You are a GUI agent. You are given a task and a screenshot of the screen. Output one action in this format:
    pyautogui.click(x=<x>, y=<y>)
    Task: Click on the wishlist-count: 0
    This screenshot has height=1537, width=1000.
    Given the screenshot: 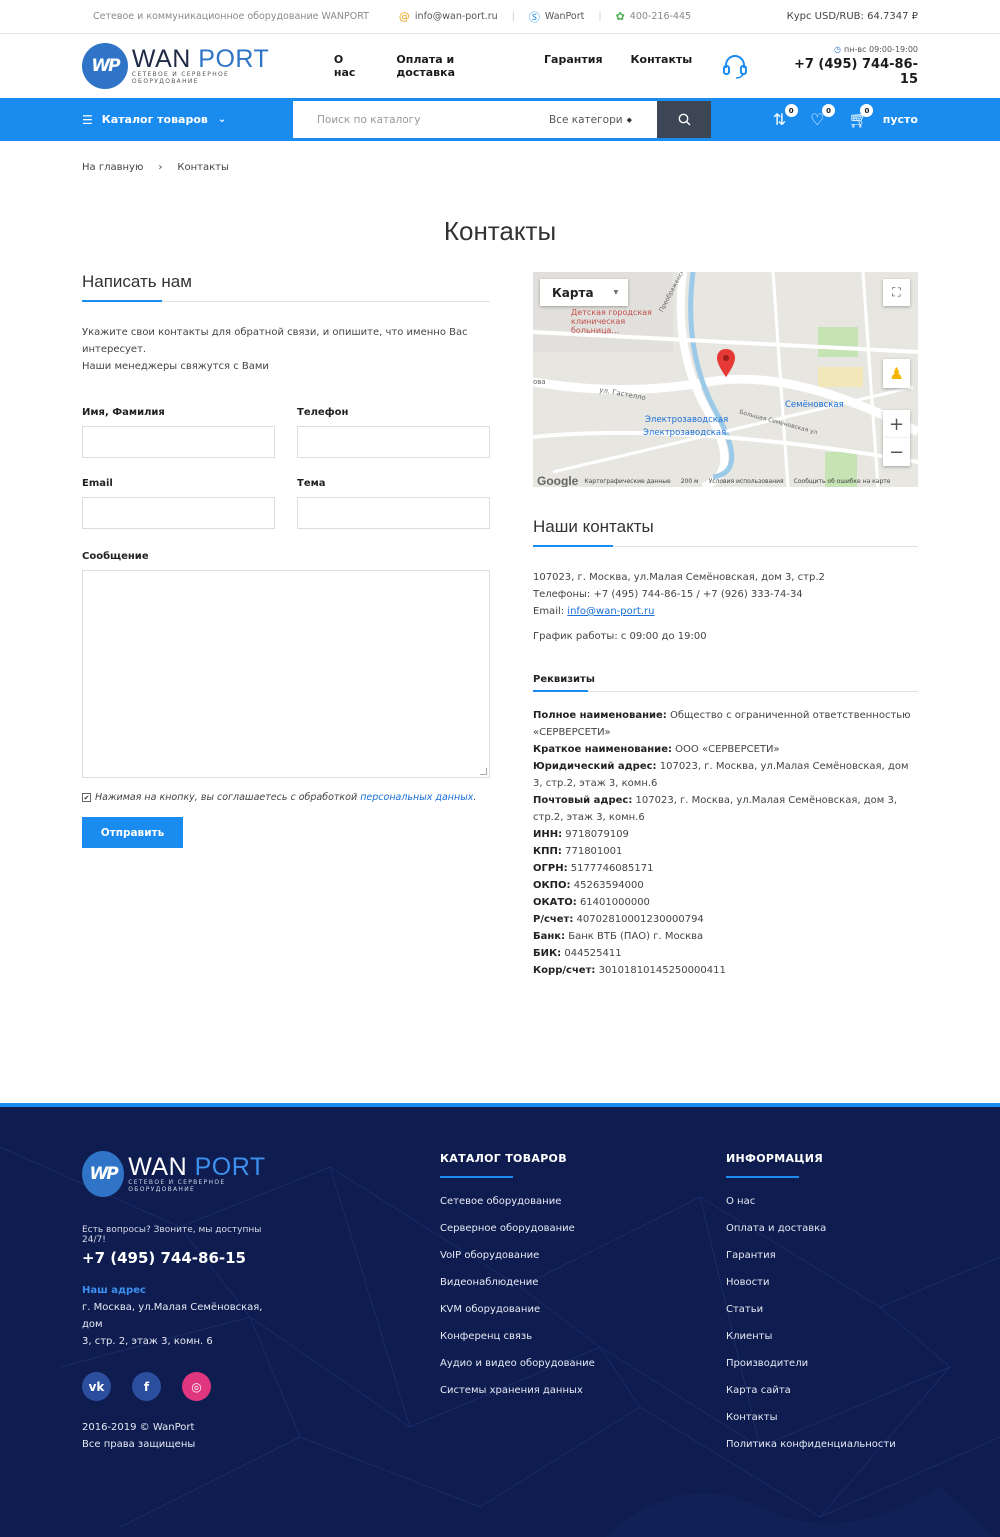 What is the action you would take?
    pyautogui.click(x=829, y=110)
    